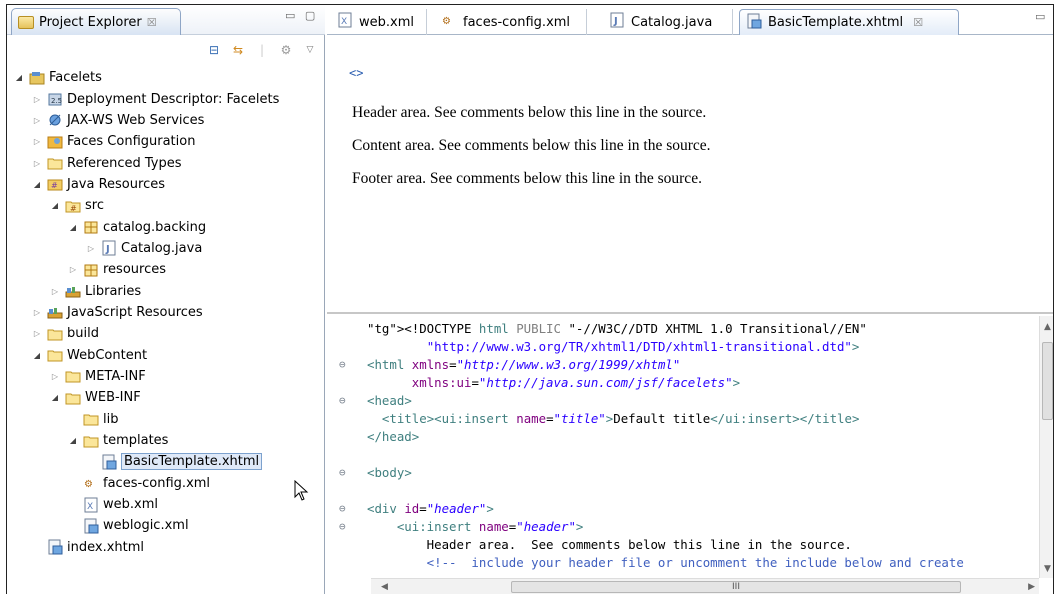  Describe the element at coordinates (166, 504) in the screenshot. I see `tree-item: Xweb.xml` at that location.